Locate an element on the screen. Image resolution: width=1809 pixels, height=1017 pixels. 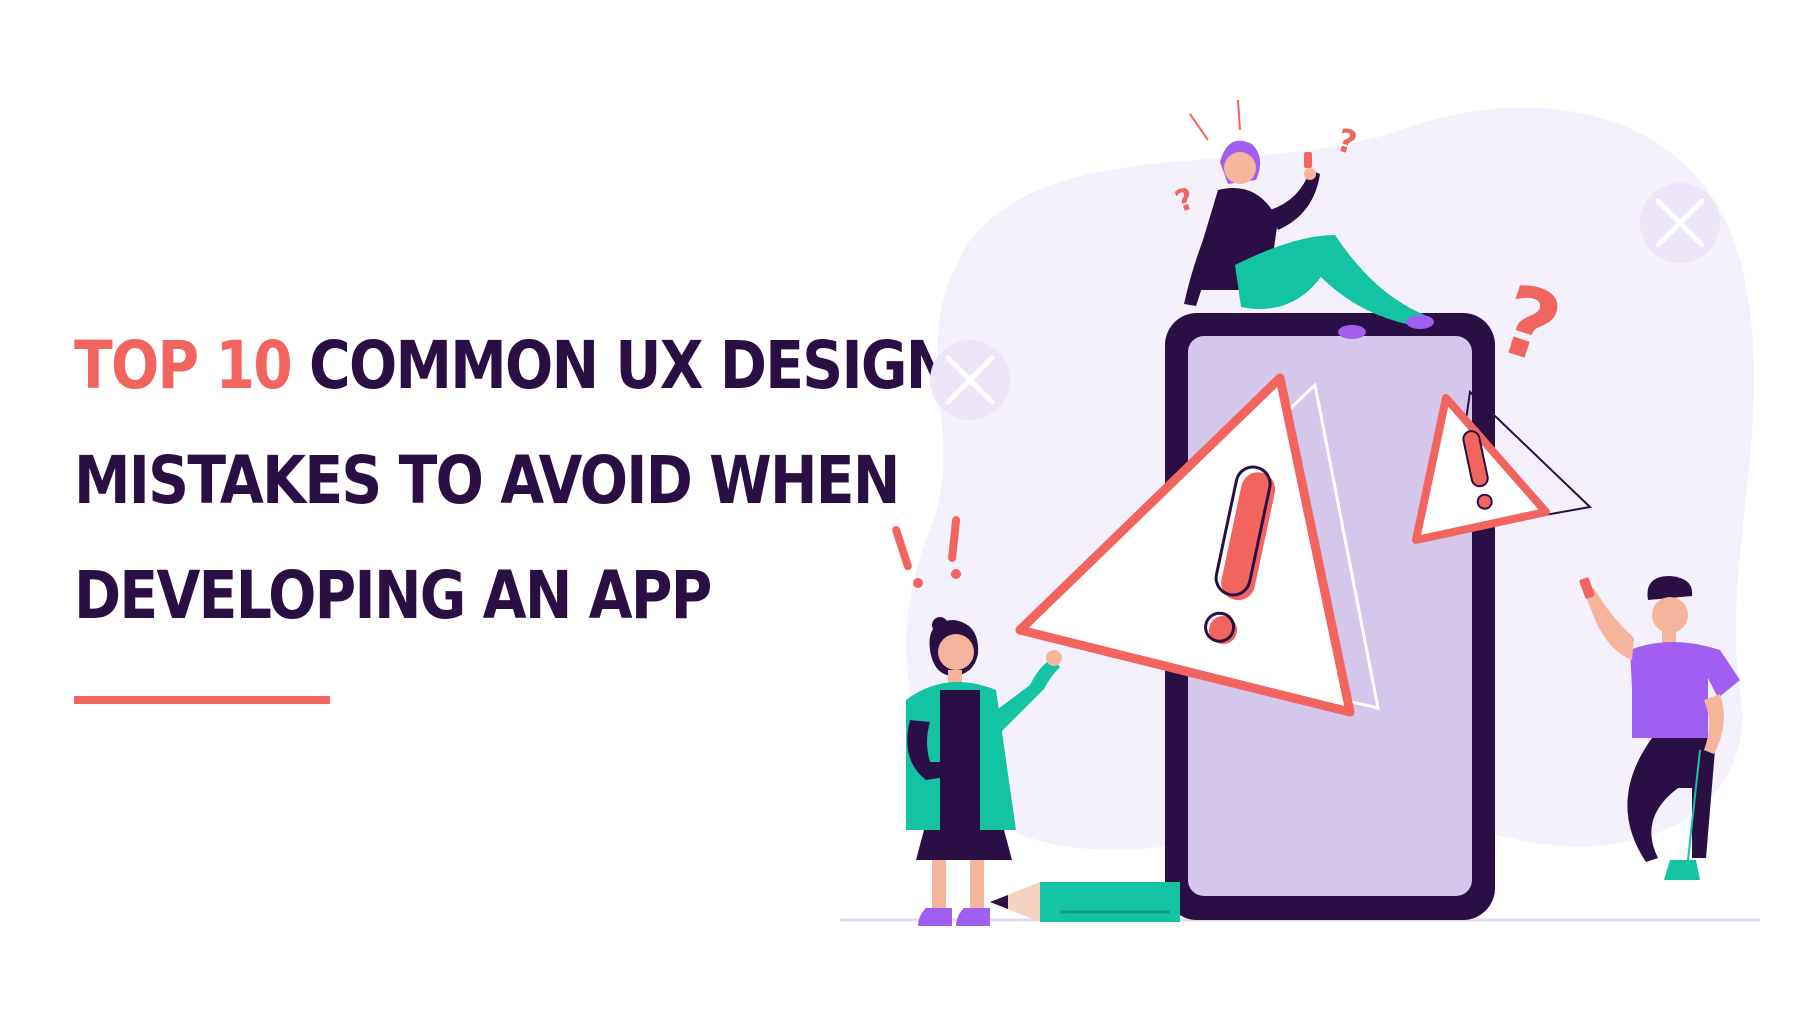
accent-underline is located at coordinates (202, 700).